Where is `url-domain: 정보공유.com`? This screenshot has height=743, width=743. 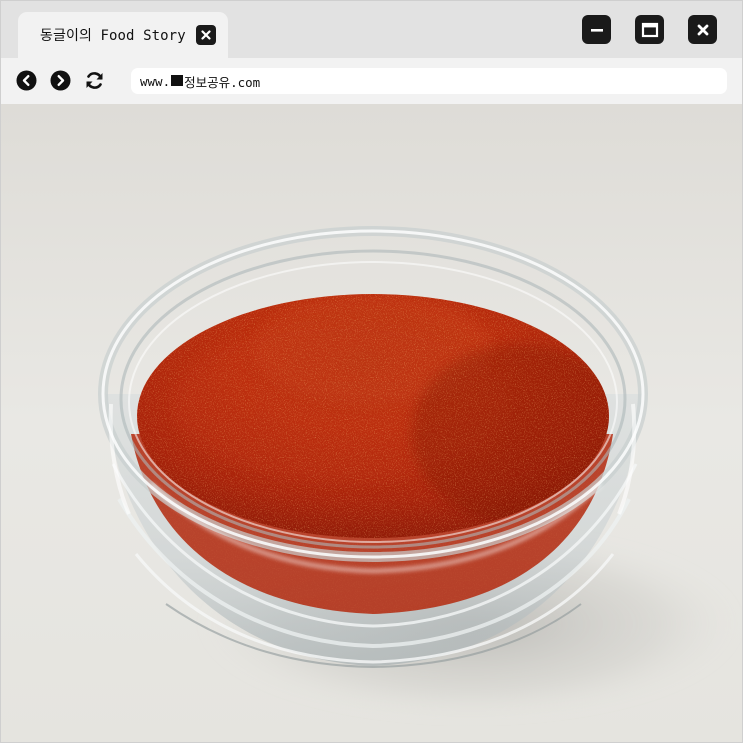 url-domain: 정보공유.com is located at coordinates (222, 82).